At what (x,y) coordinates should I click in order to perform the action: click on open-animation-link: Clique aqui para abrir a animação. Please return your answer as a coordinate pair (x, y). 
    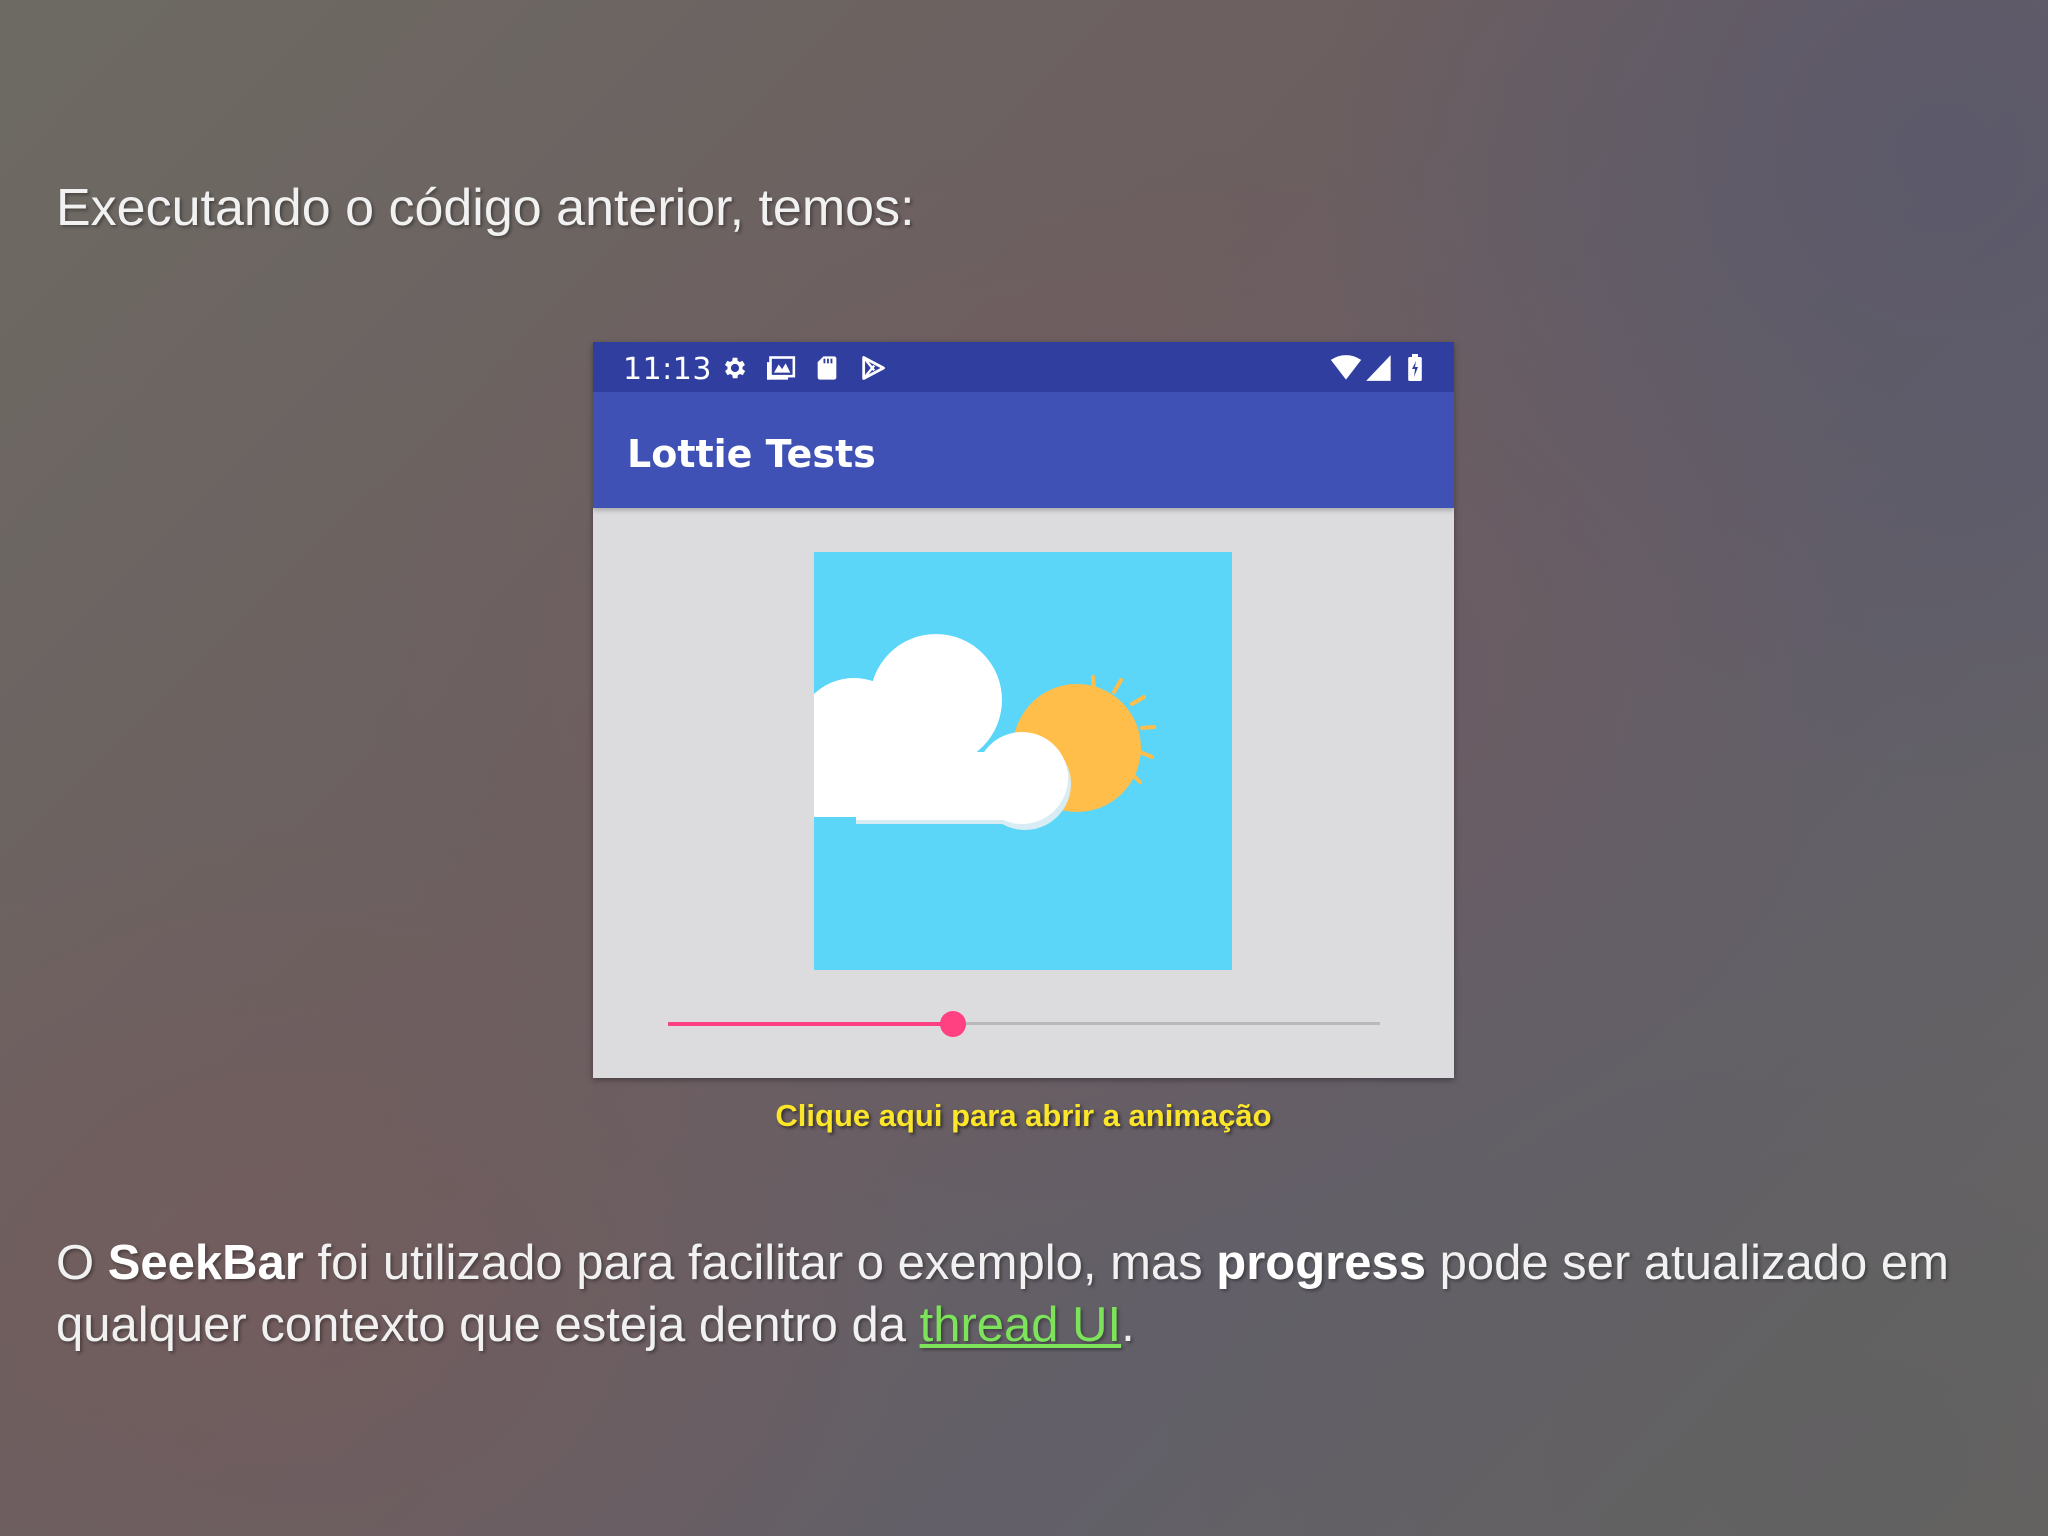
    Looking at the image, I should click on (1023, 1116).